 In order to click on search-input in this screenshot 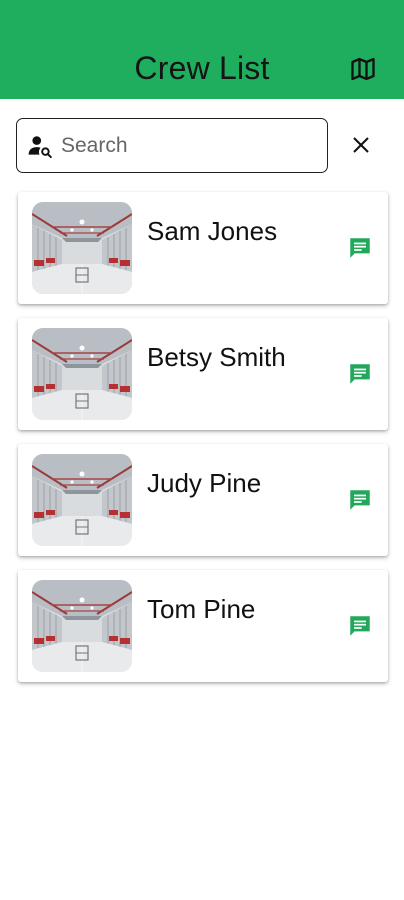, I will do `click(191, 146)`.